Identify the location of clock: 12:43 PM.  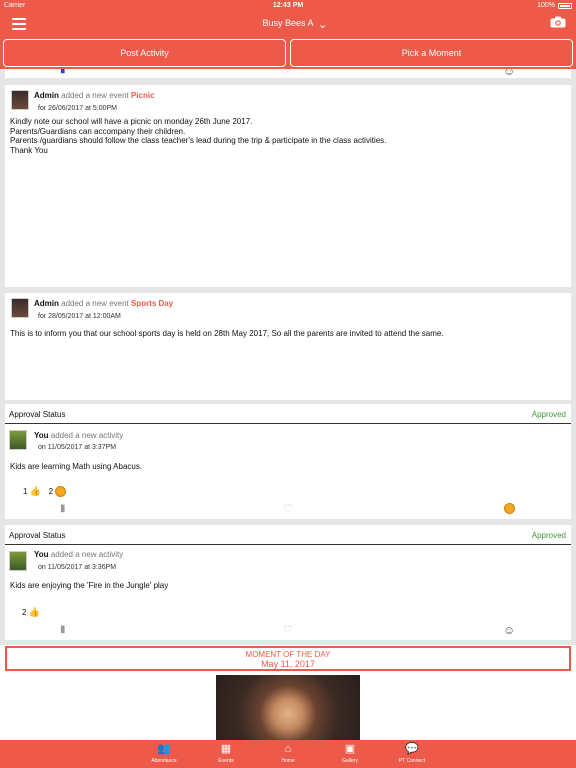
(288, 5).